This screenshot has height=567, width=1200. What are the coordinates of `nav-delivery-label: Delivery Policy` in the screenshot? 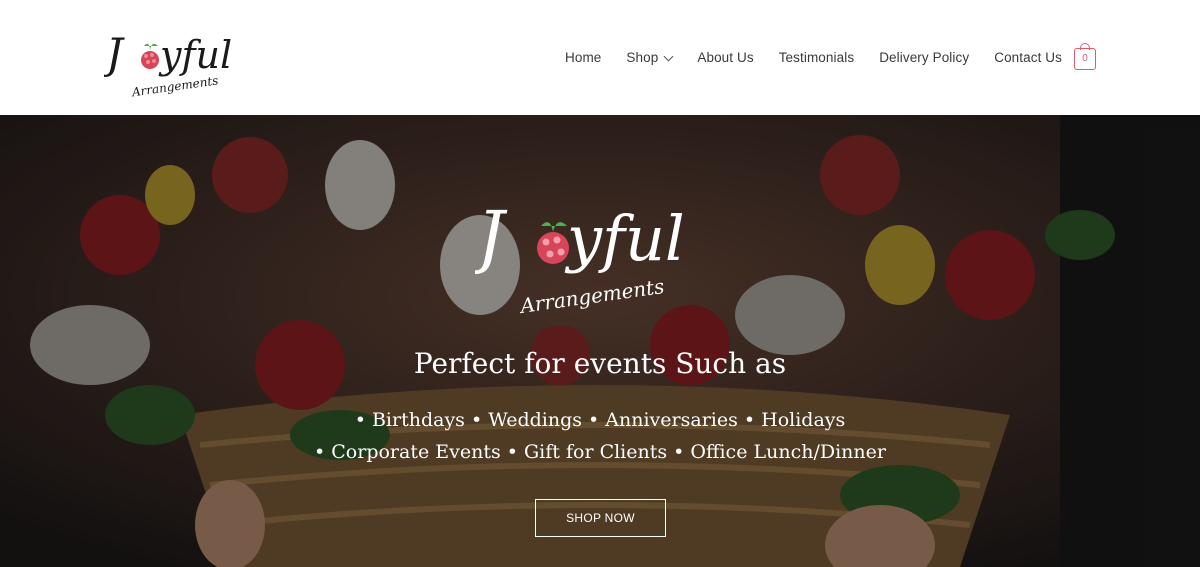 It's located at (924, 57).